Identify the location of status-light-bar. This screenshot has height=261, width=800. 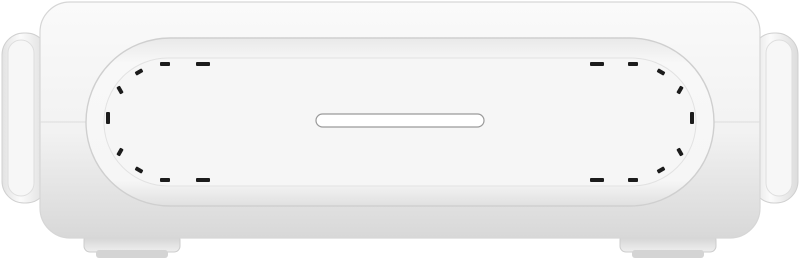
(400, 120).